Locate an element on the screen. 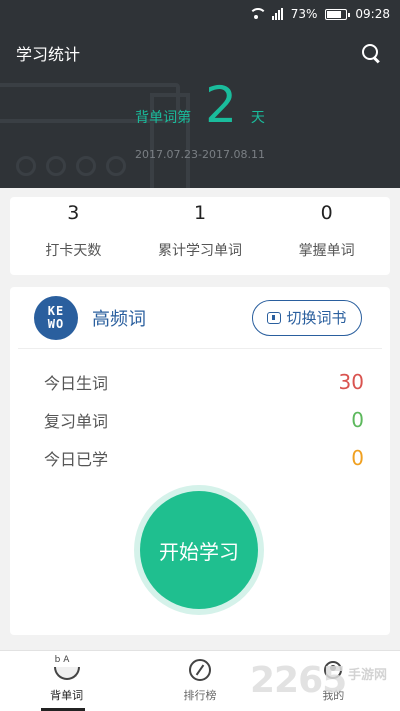 The image size is (400, 711). switch-book-label: 切换词书 is located at coordinates (316, 318).